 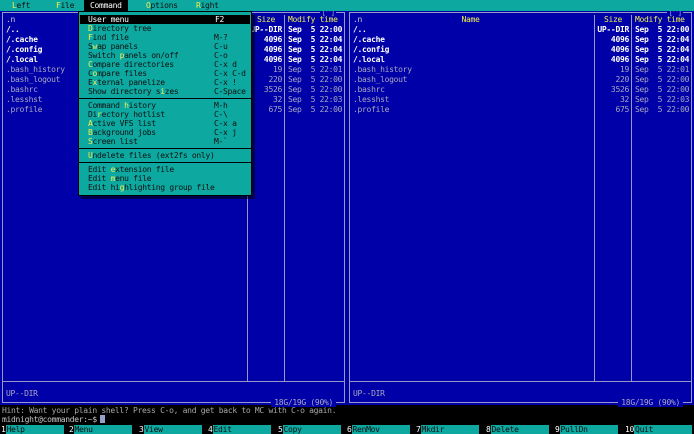 I want to click on fkey-10-quit: 10Quit, so click(x=659, y=429).